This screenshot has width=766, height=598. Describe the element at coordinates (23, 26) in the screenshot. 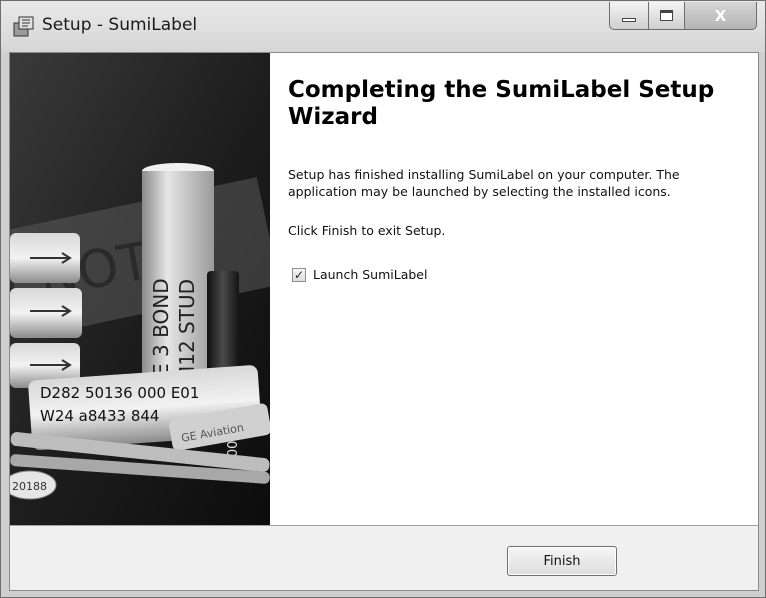

I see `setup-app-icon` at that location.